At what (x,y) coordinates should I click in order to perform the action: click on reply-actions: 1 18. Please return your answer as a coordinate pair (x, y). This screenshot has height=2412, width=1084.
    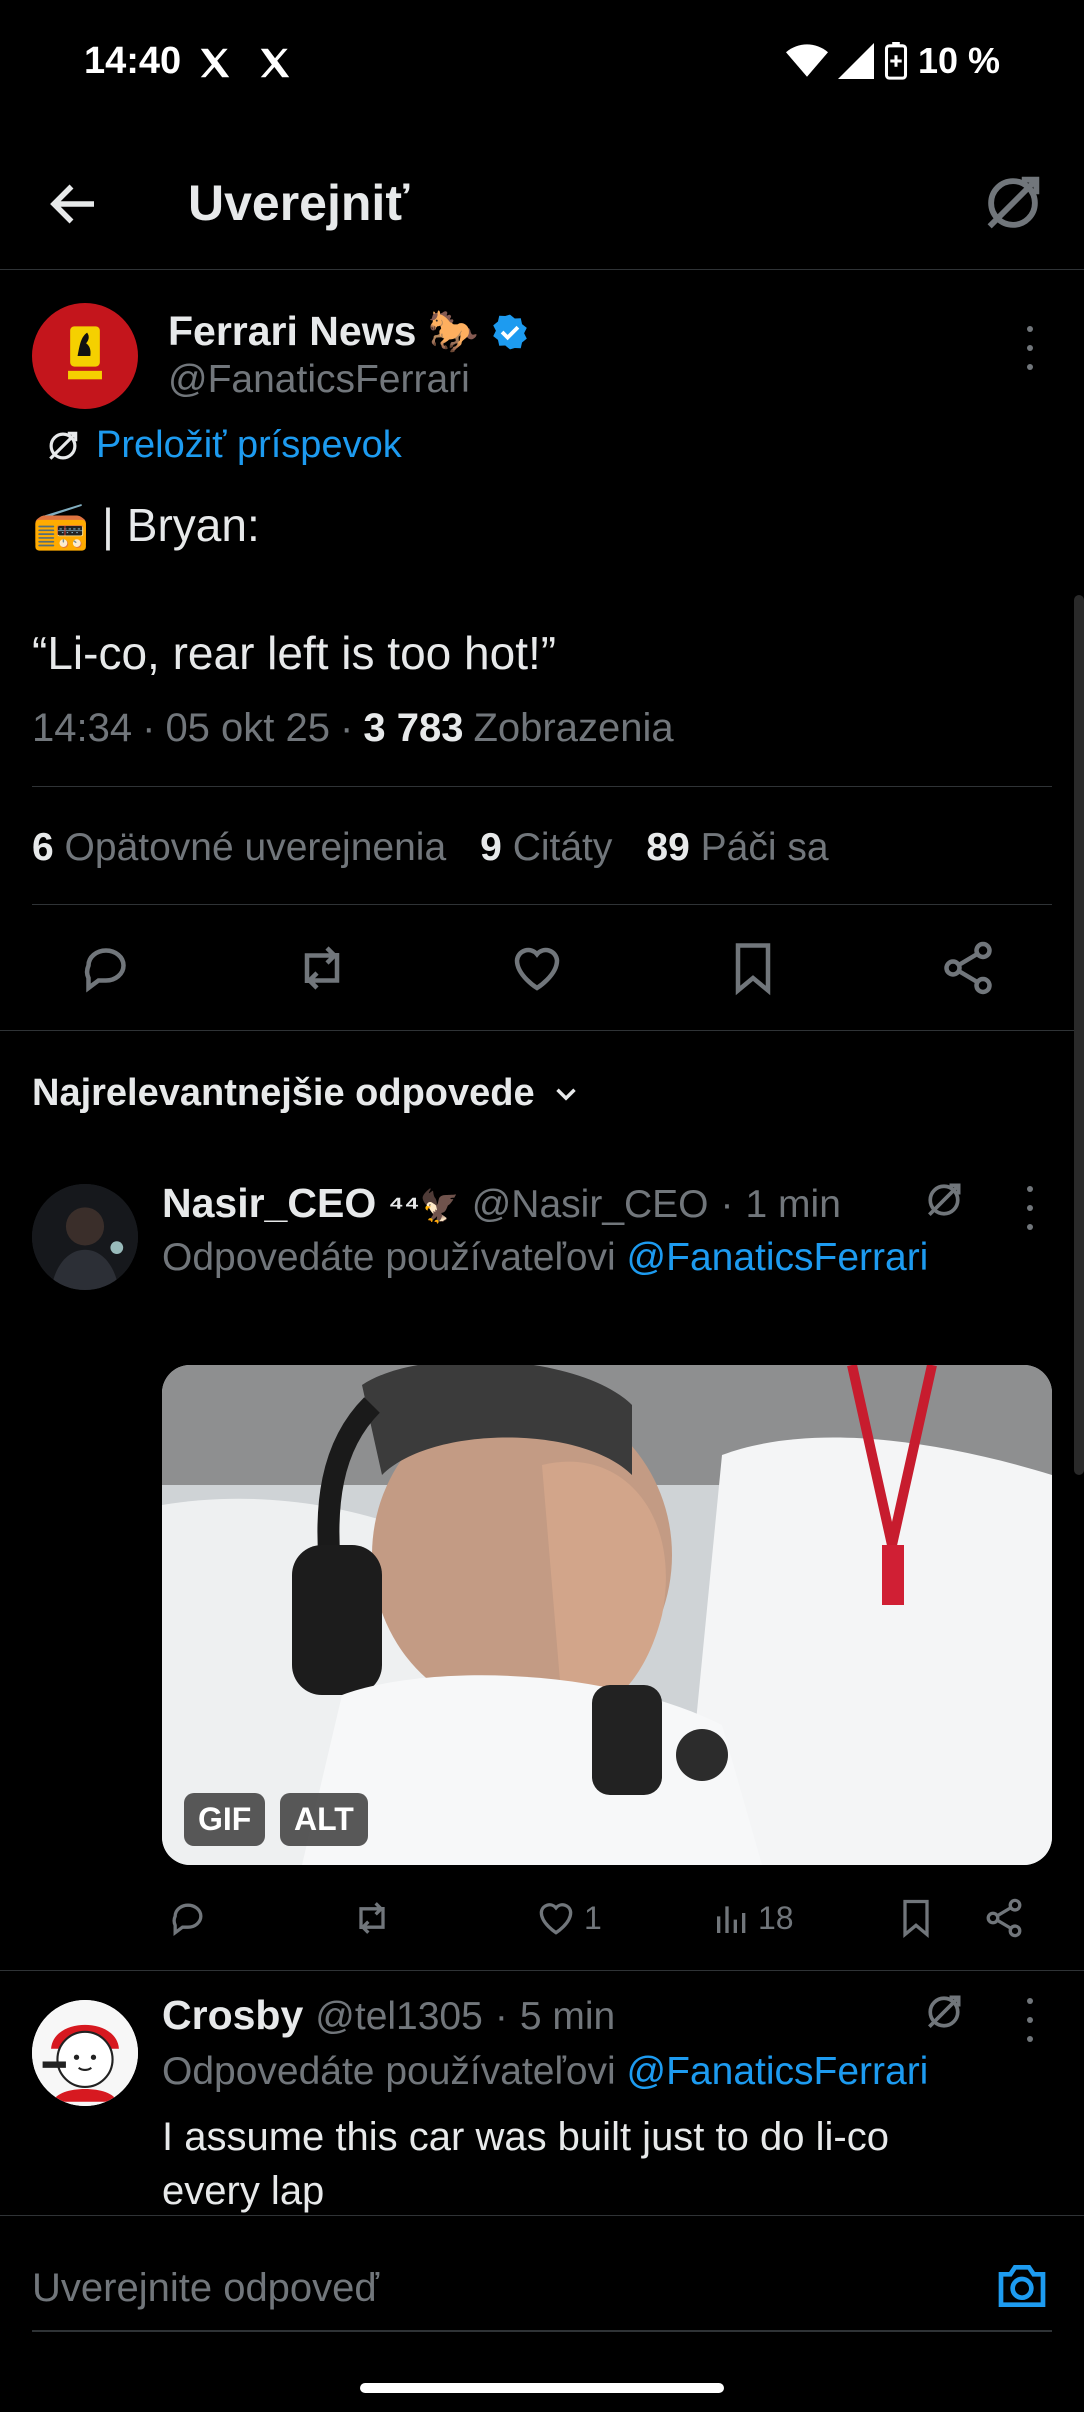
    Looking at the image, I should click on (602, 1919).